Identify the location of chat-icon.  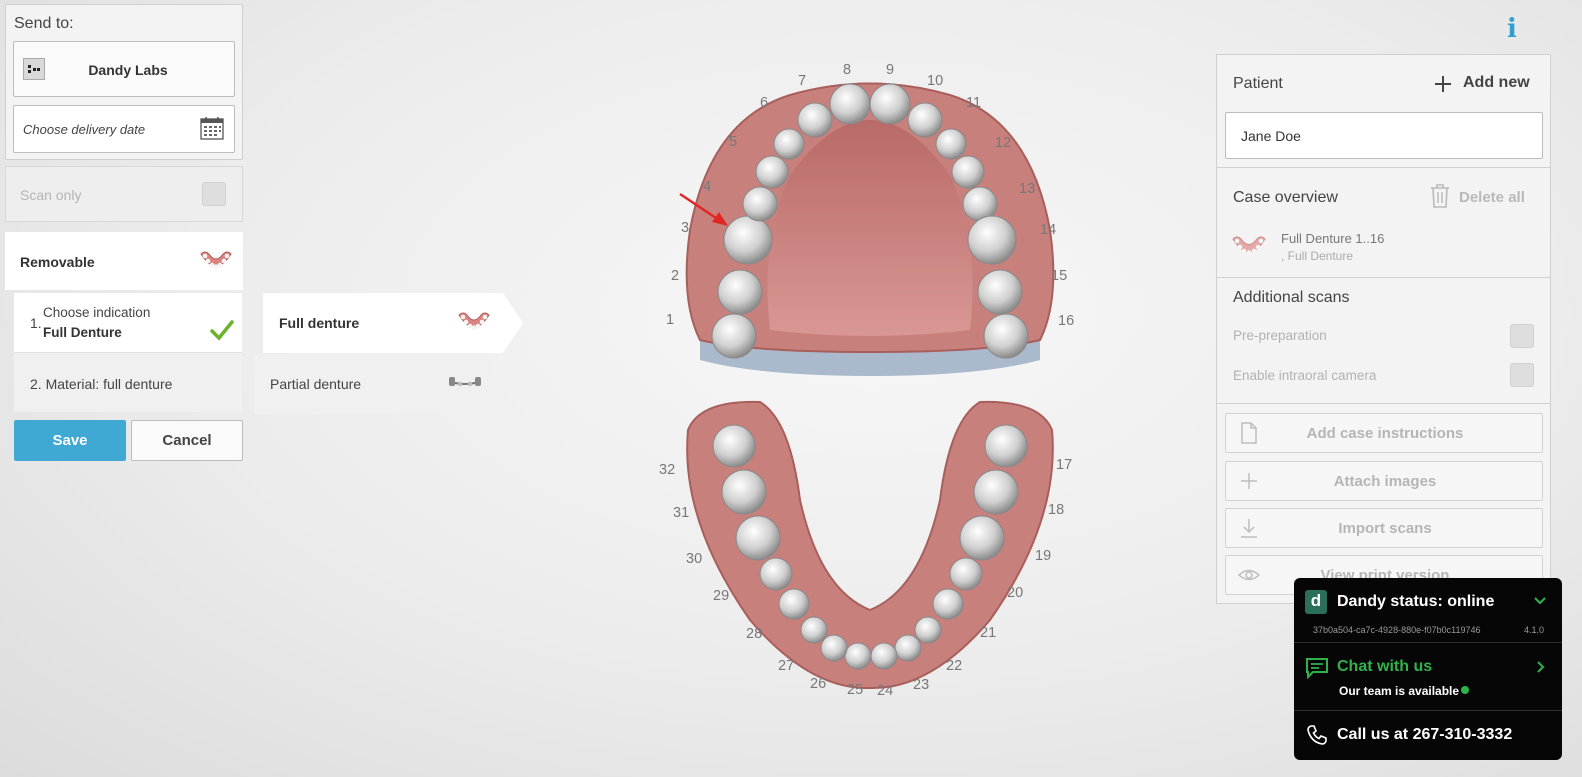
(1317, 668).